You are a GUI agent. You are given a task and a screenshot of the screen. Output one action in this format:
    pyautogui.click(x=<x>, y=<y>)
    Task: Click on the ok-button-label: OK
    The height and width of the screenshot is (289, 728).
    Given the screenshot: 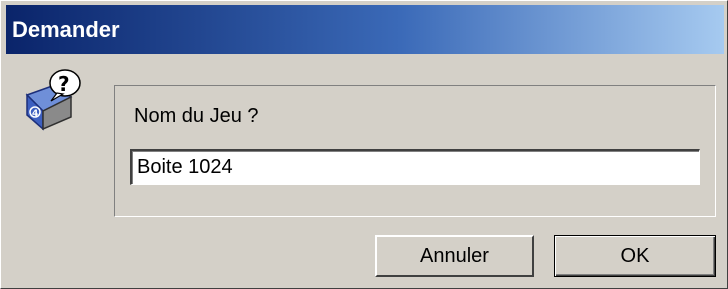 What is the action you would take?
    pyautogui.click(x=635, y=255)
    